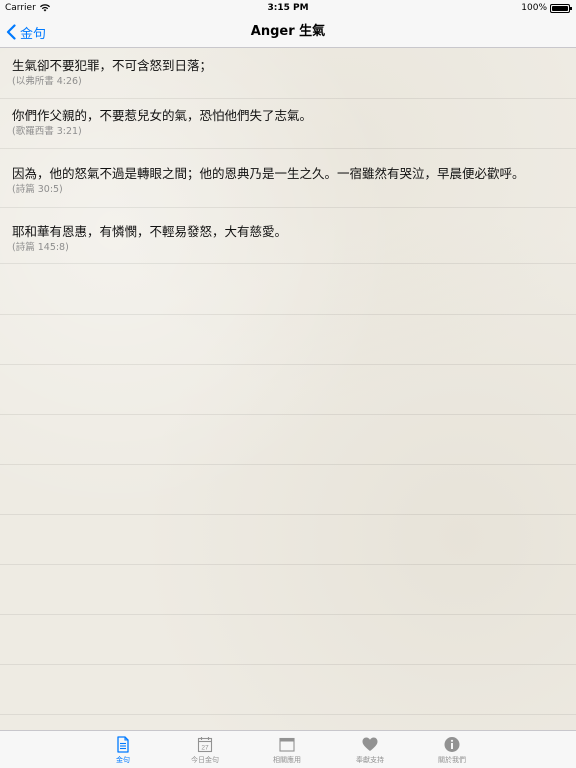 This screenshot has height=768, width=576. Describe the element at coordinates (11, 32) in the screenshot. I see `chevron-left-icon` at that location.